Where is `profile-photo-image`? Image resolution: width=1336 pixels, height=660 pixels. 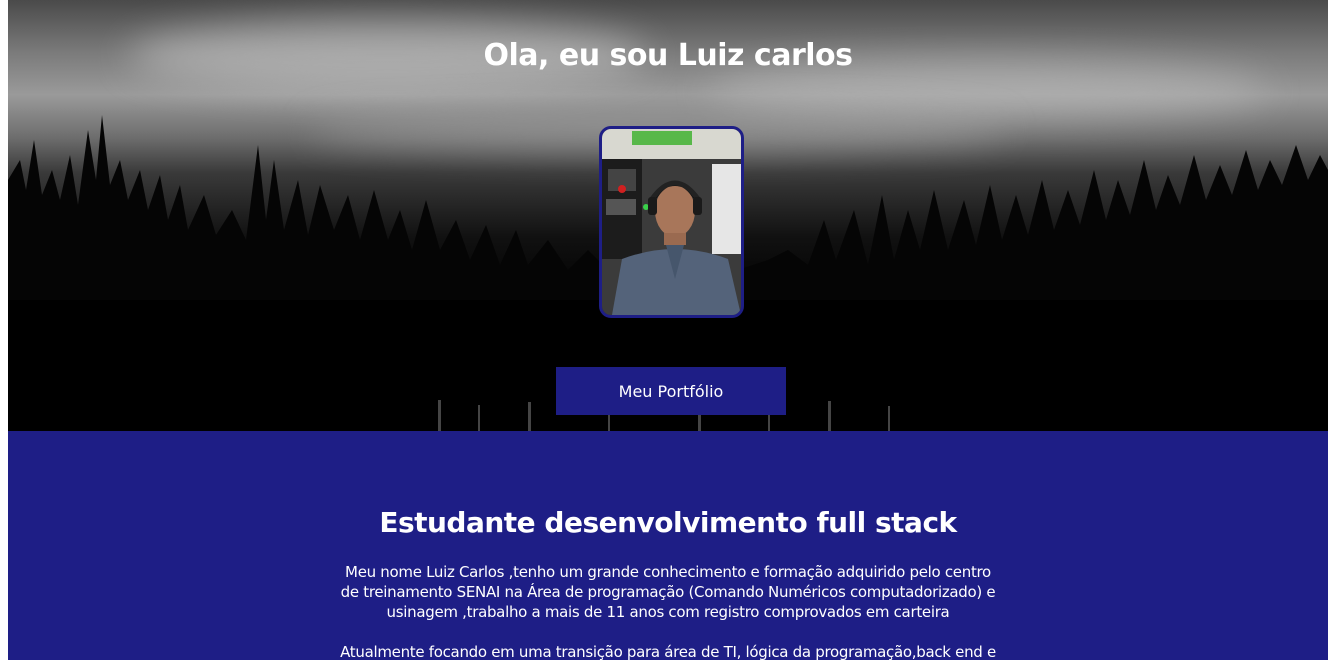 profile-photo-image is located at coordinates (671, 222).